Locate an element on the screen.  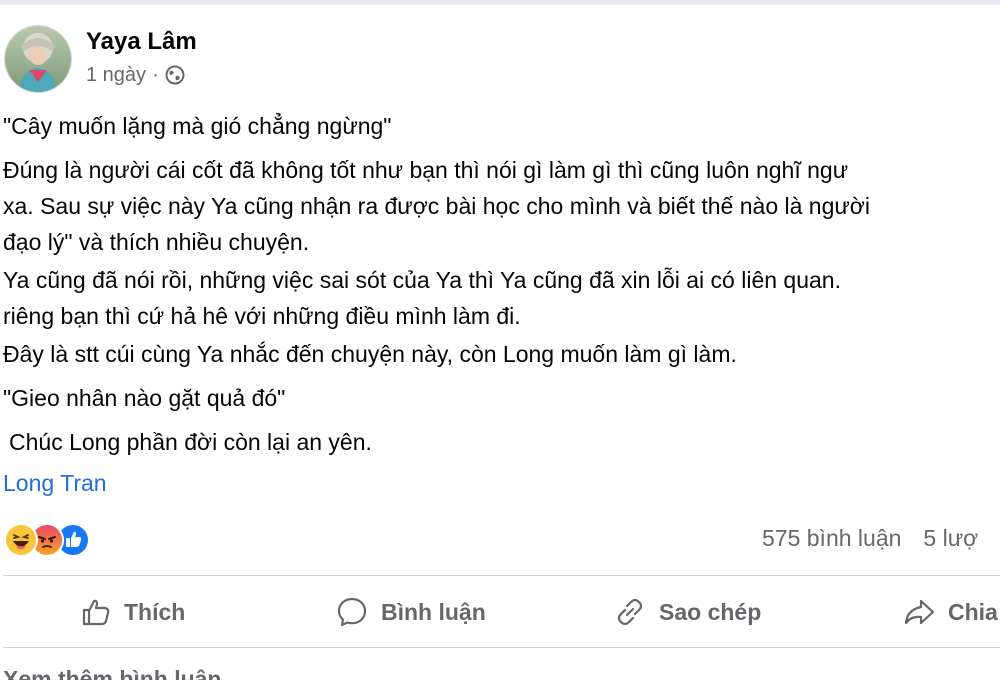
like-button: Thích is located at coordinates (132, 612).